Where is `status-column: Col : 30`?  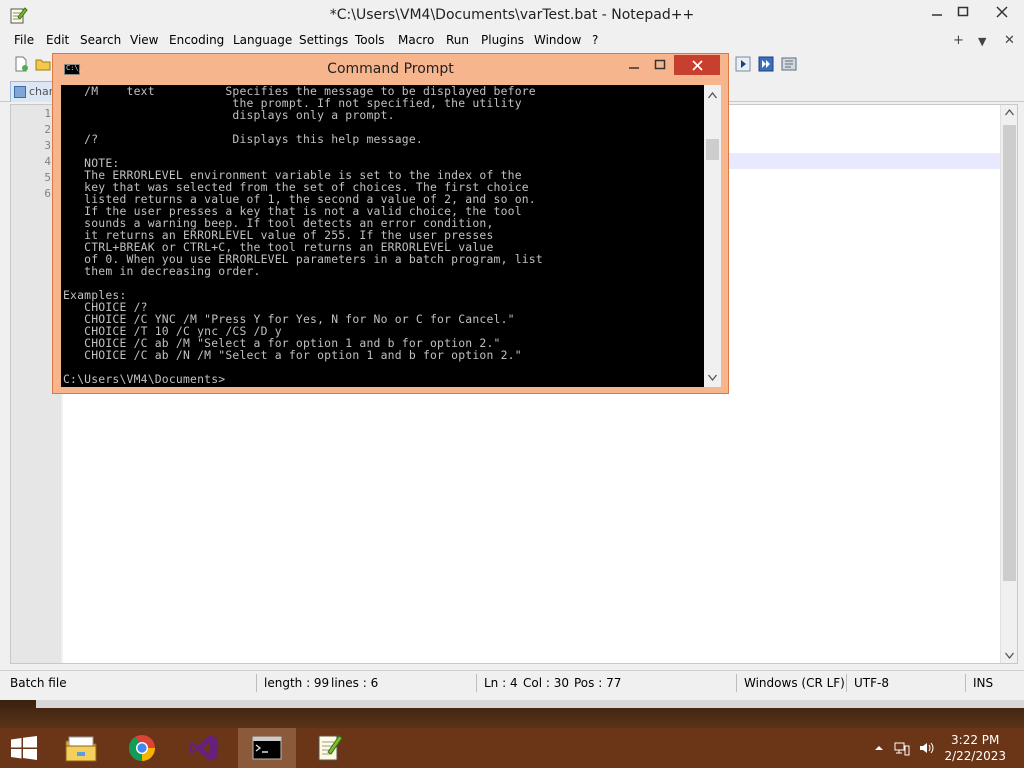 status-column: Col : 30 is located at coordinates (546, 683).